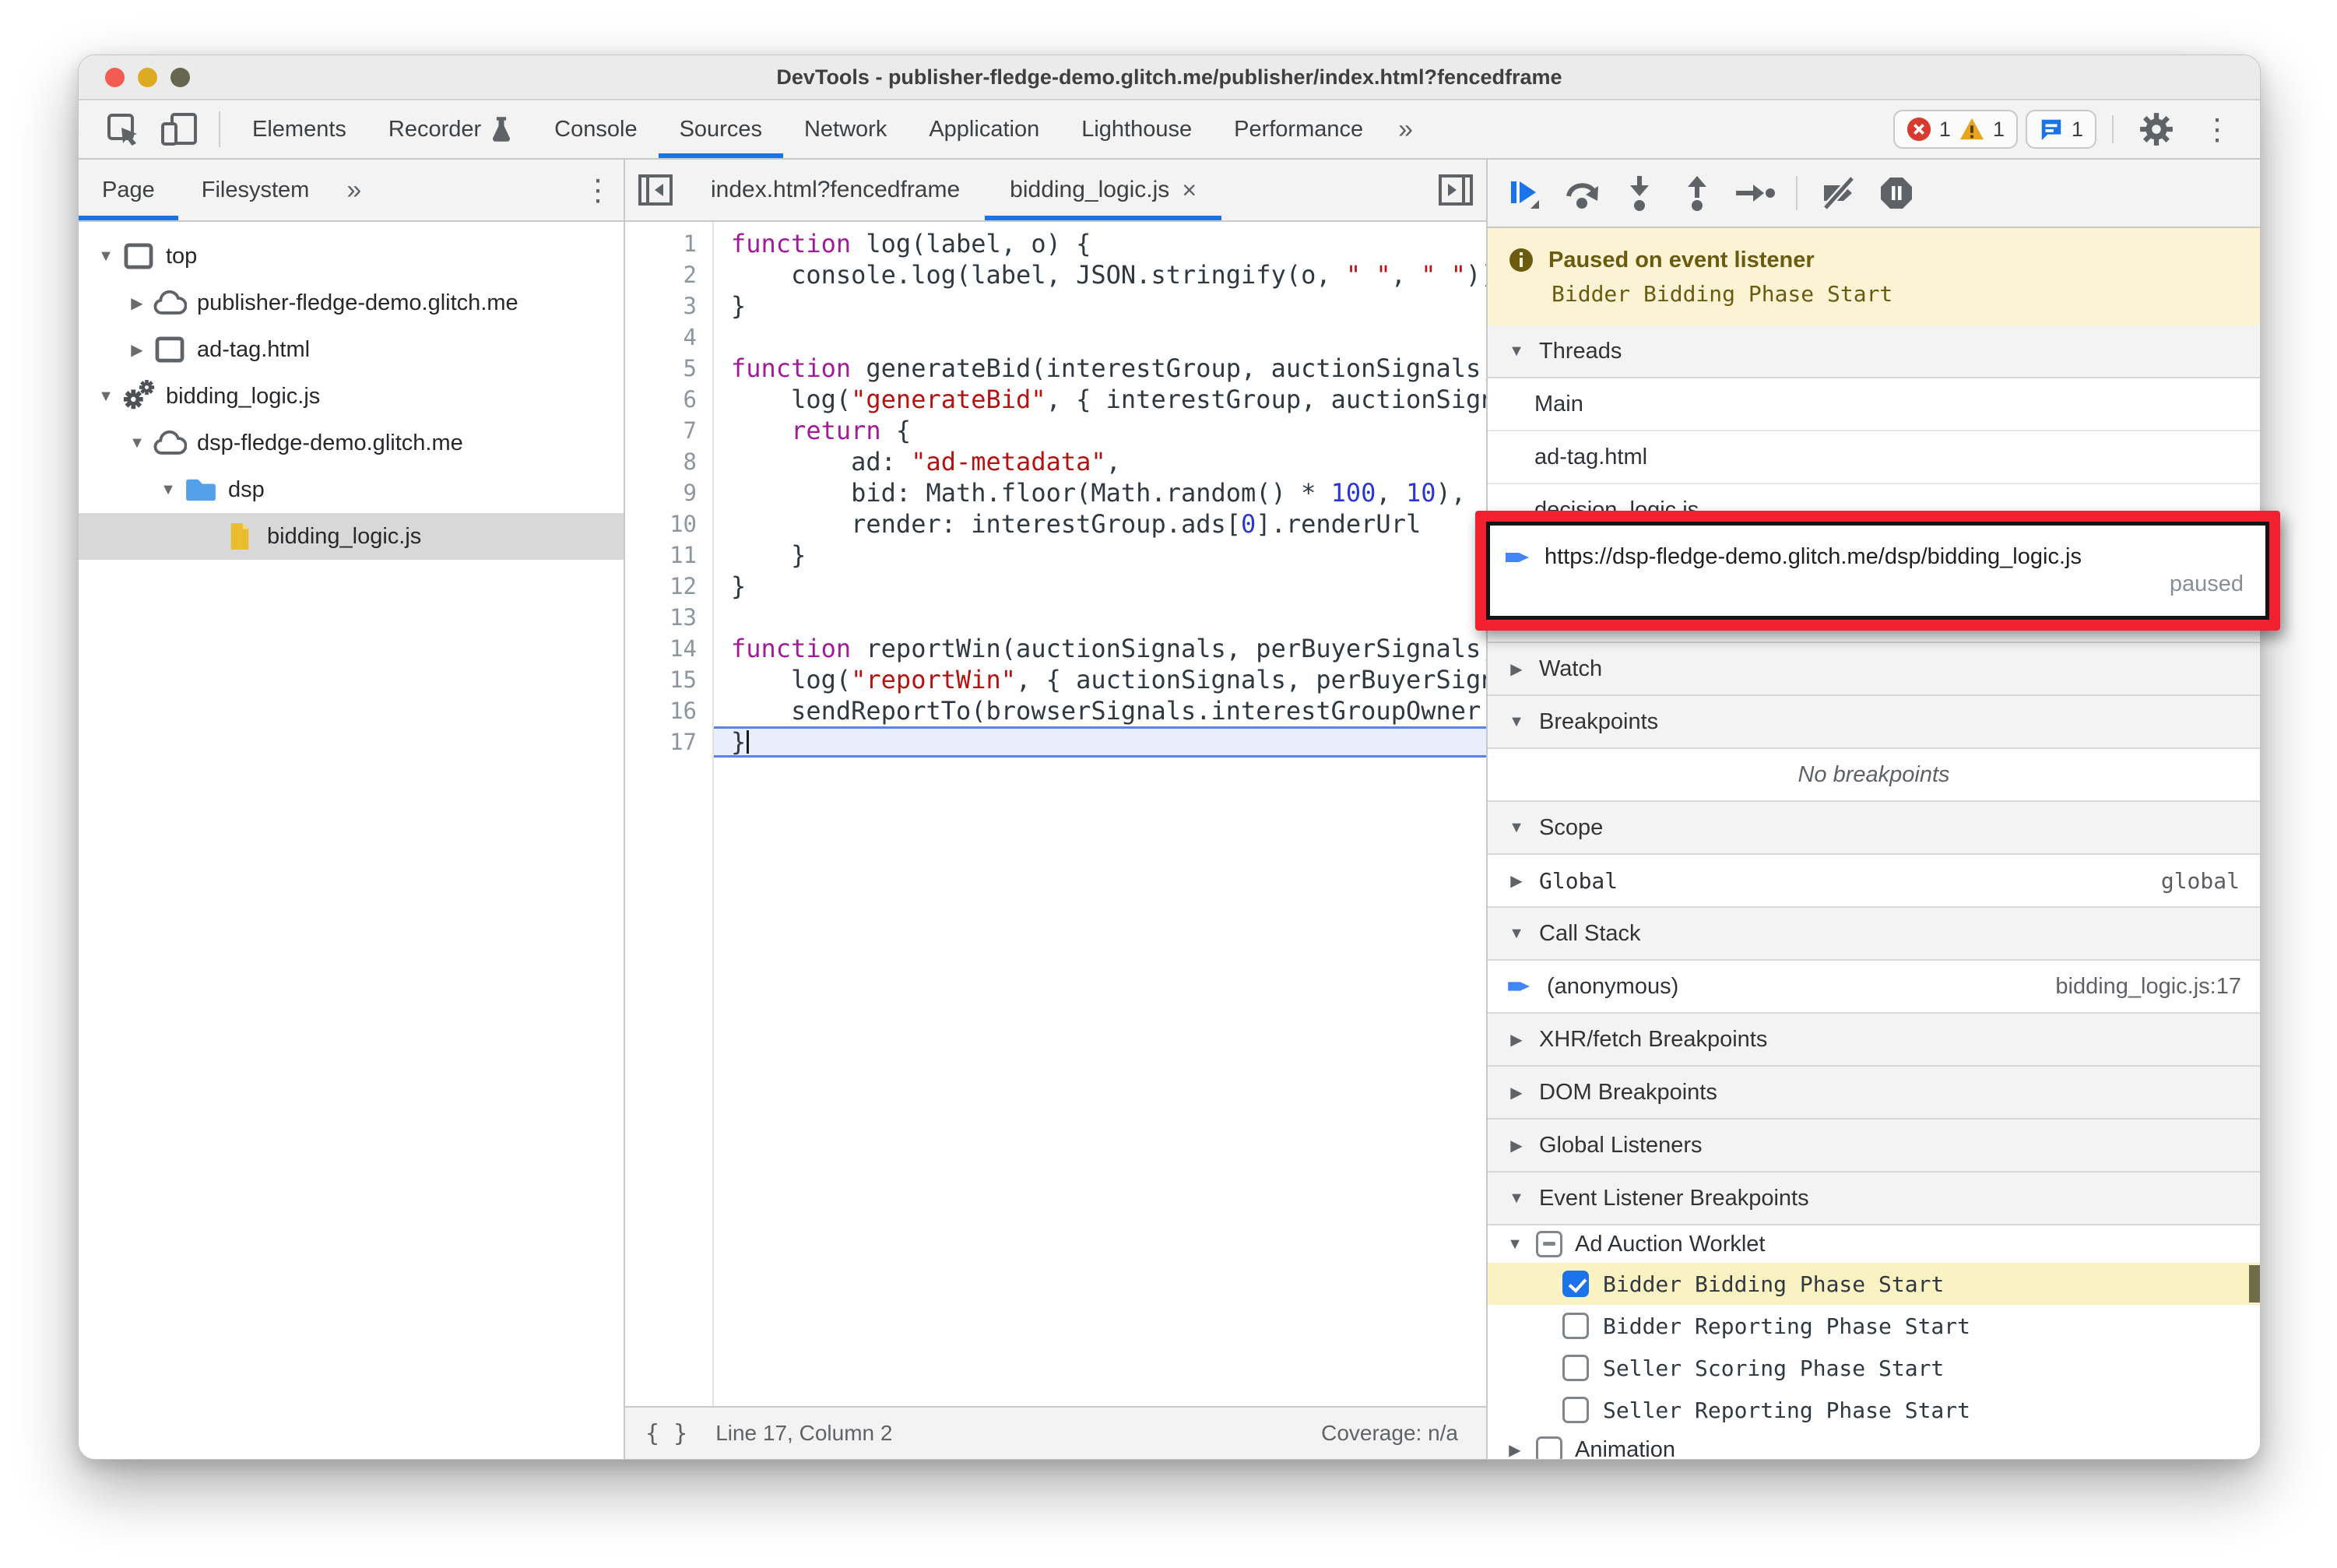 The height and width of the screenshot is (1568, 2337). Describe the element at coordinates (1406, 129) in the screenshot. I see `more-panels-icon: »` at that location.